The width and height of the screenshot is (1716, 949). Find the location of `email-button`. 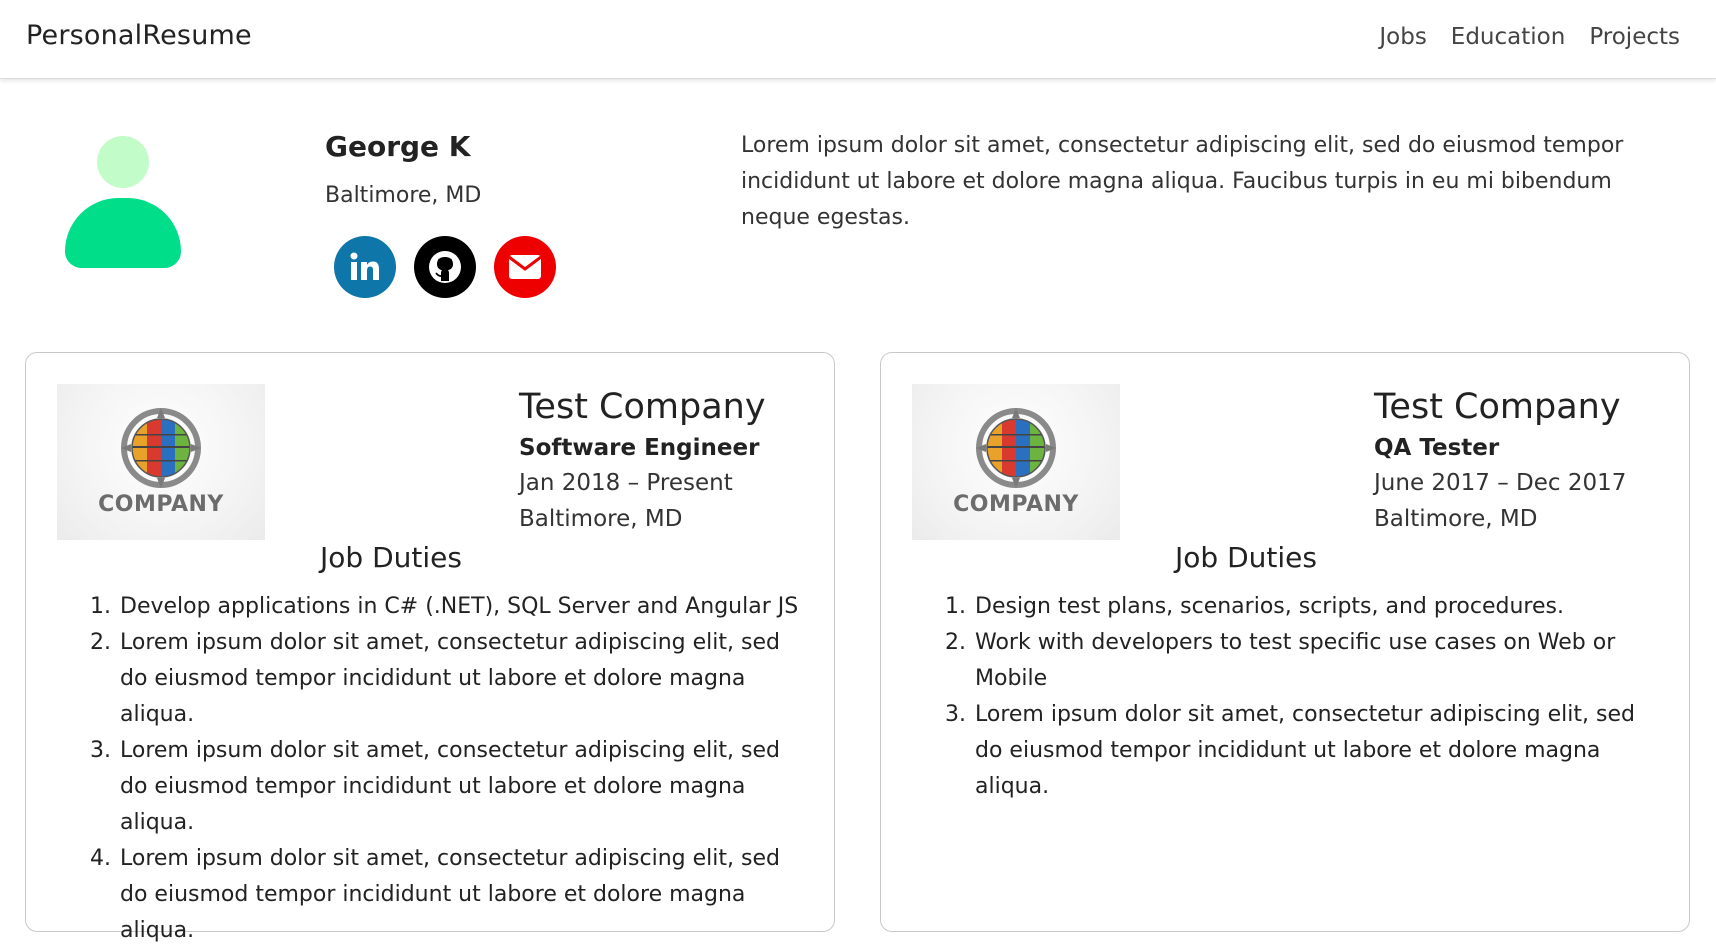

email-button is located at coordinates (525, 267).